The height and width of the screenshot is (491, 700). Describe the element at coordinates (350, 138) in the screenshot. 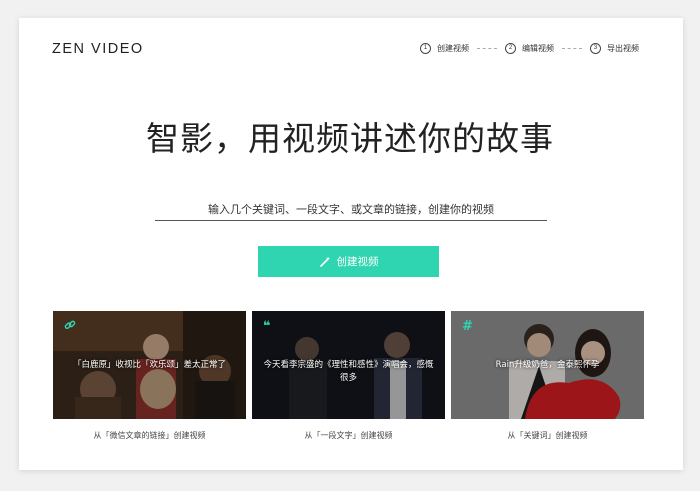

I see `hero-title: 智影，用视频讲述你的故事` at that location.